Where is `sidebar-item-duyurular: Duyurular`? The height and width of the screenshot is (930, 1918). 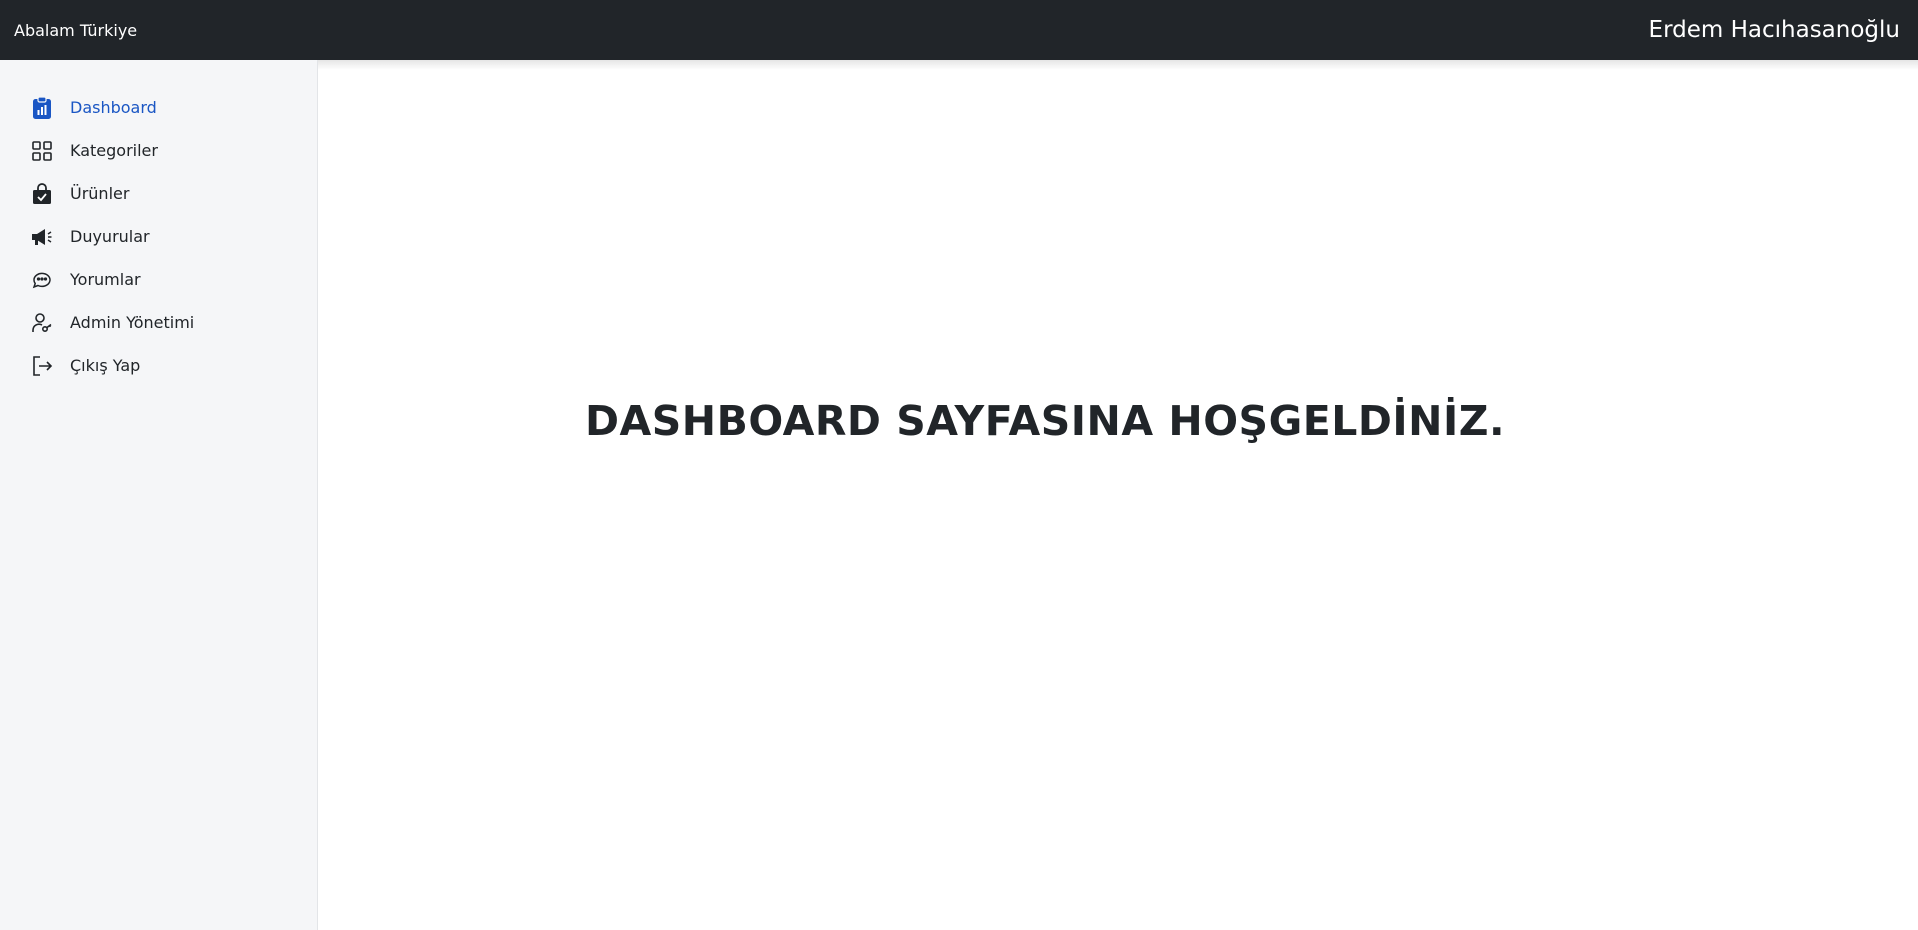
sidebar-item-duyurular: Duyurular is located at coordinates (158, 236).